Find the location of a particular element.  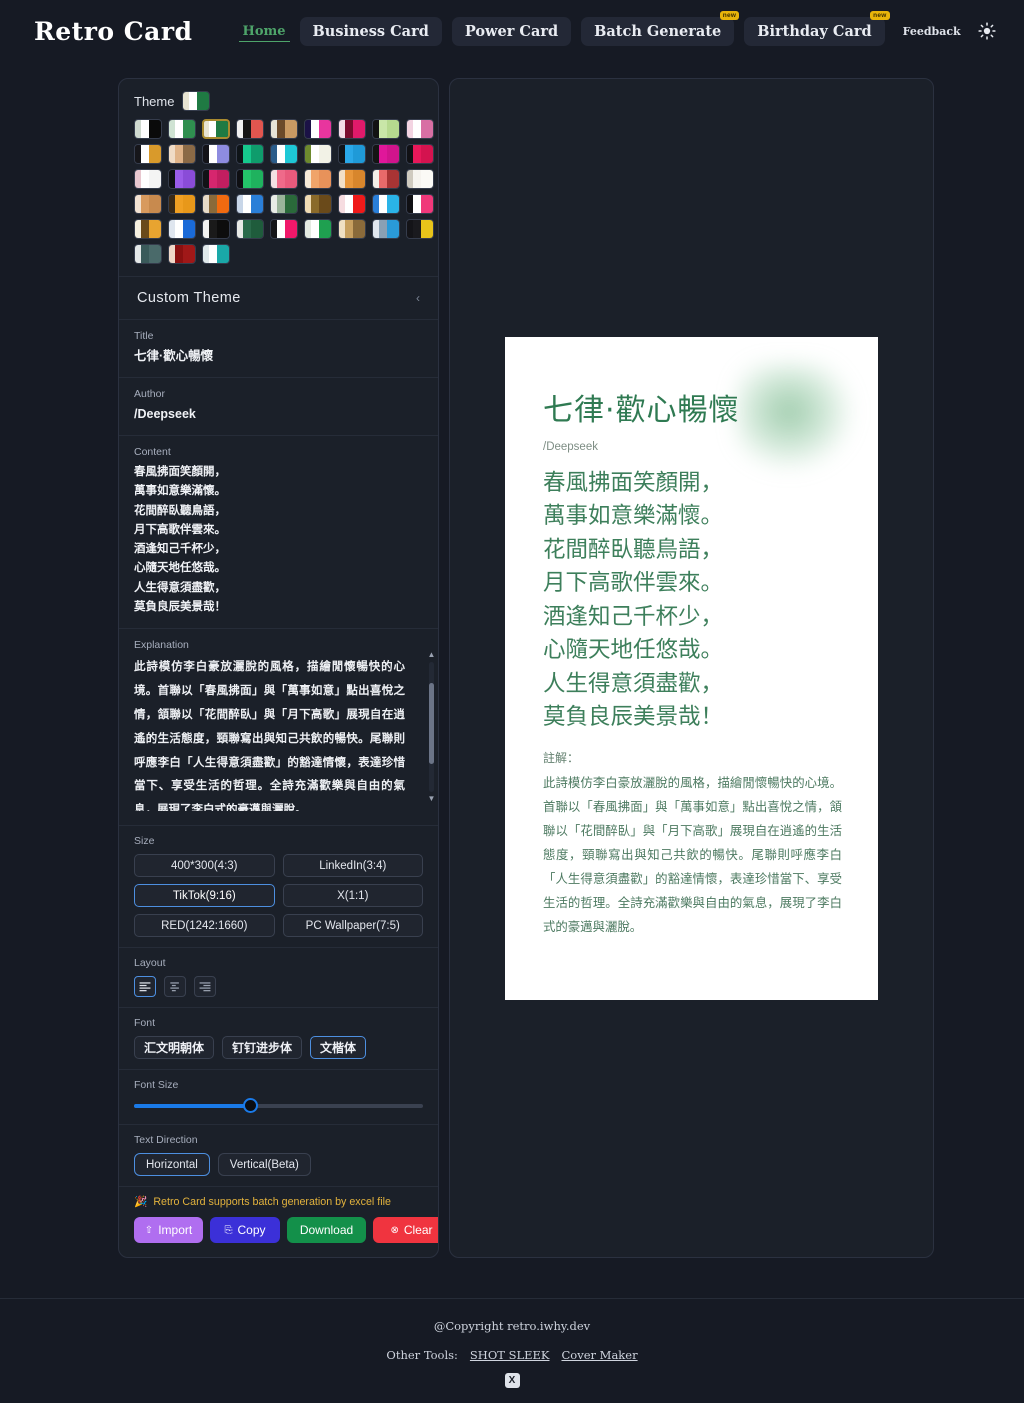

explanation-scrollbar: ▲ ▼ is located at coordinates (431, 727).